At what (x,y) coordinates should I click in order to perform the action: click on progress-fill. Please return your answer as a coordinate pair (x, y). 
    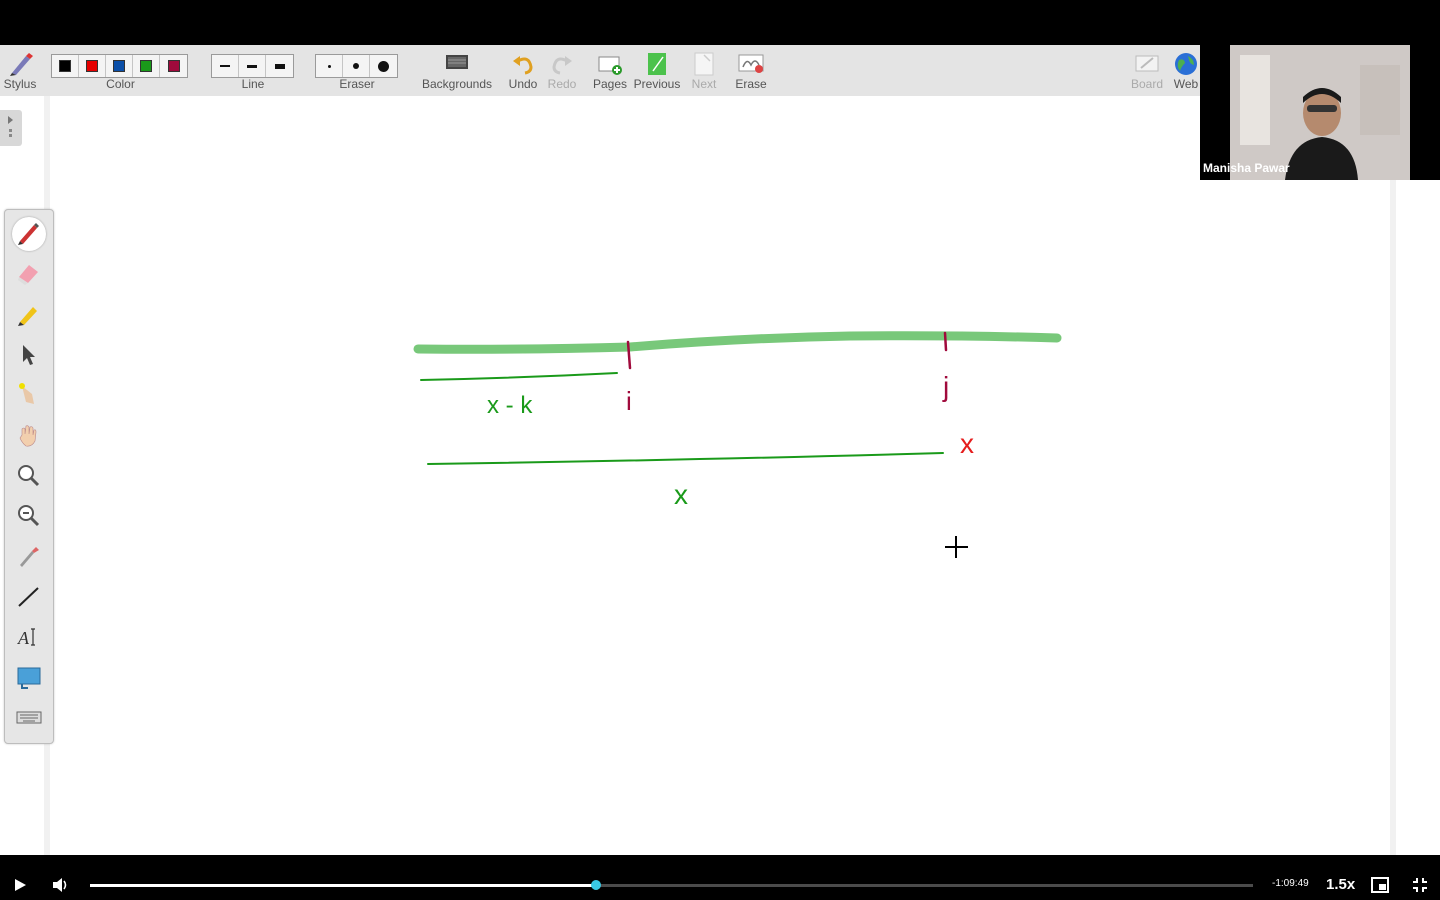
    Looking at the image, I should click on (343, 885).